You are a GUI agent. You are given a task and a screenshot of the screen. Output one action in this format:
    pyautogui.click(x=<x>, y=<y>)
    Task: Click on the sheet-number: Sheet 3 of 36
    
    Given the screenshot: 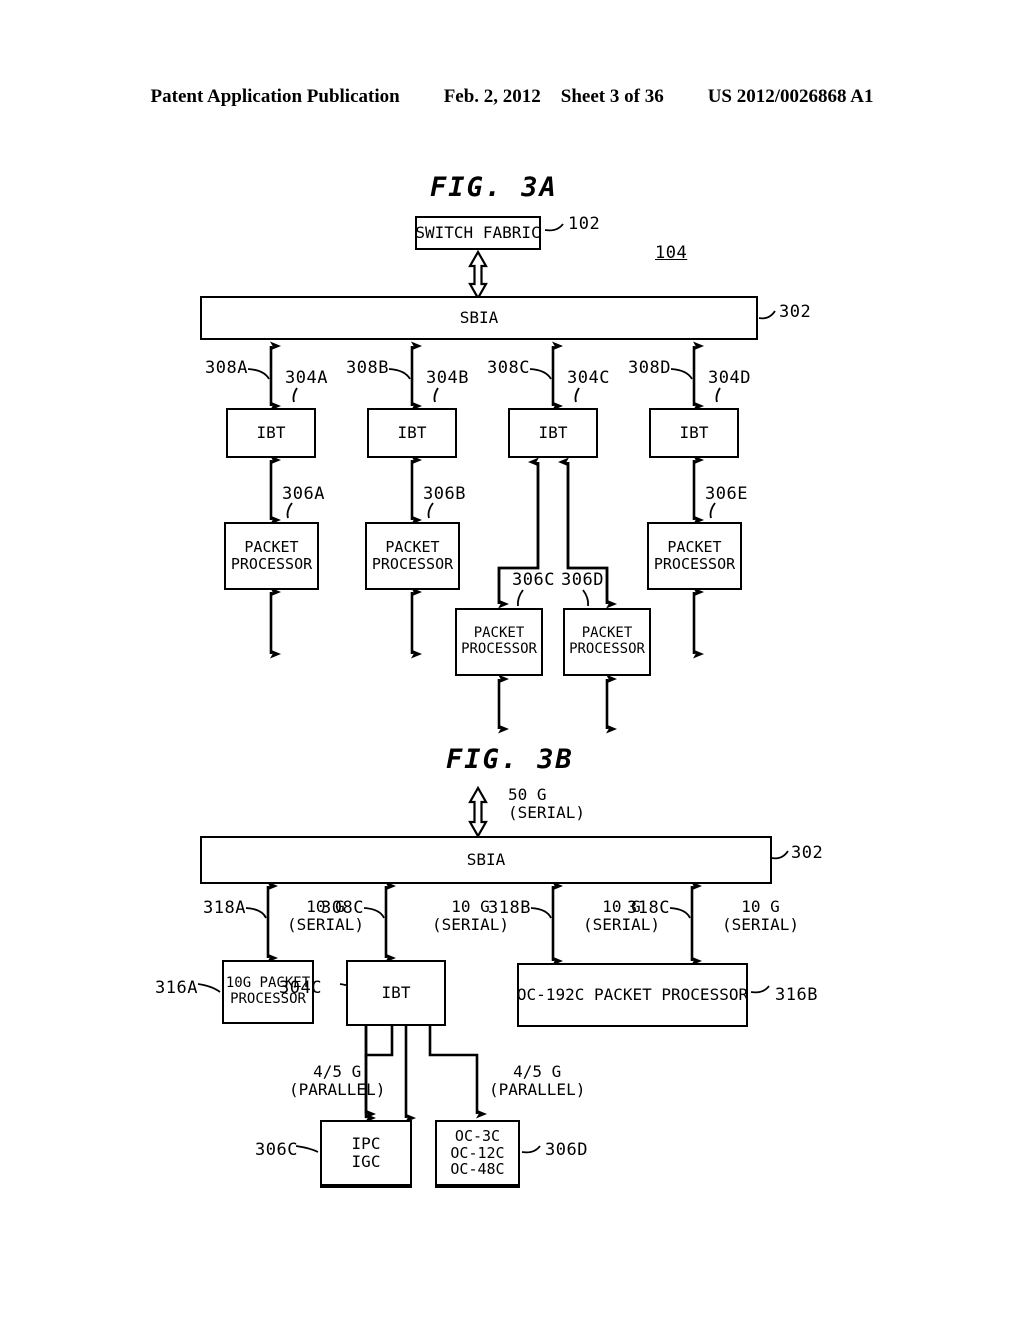 What is the action you would take?
    pyautogui.click(x=612, y=96)
    